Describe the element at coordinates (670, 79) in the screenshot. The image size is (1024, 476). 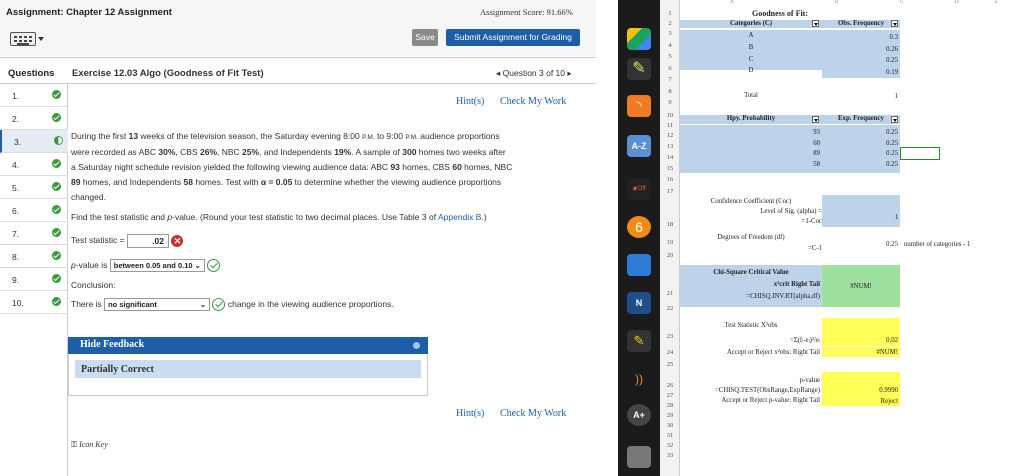
I see `row-number: 7` at that location.